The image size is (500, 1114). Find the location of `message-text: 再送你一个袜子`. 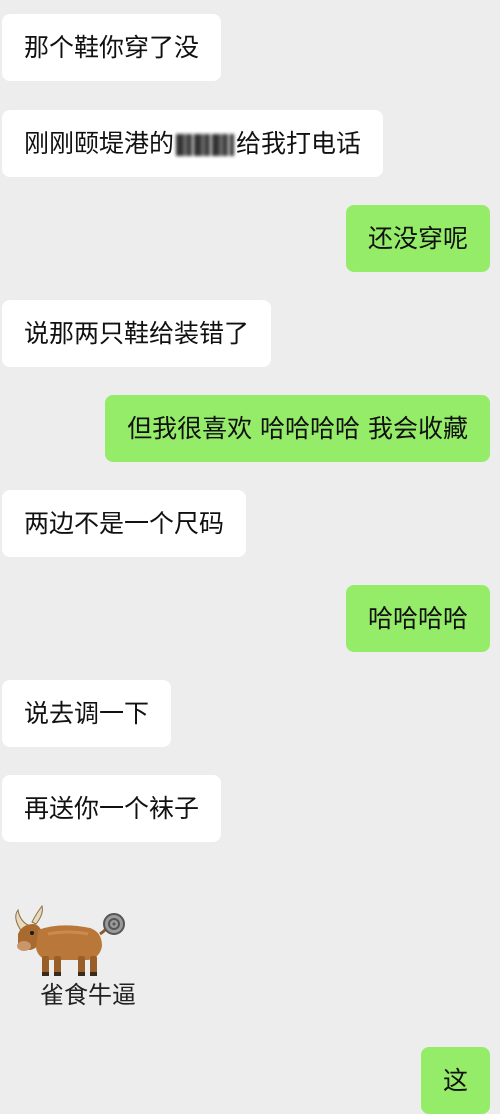

message-text: 再送你一个袜子 is located at coordinates (112, 808).